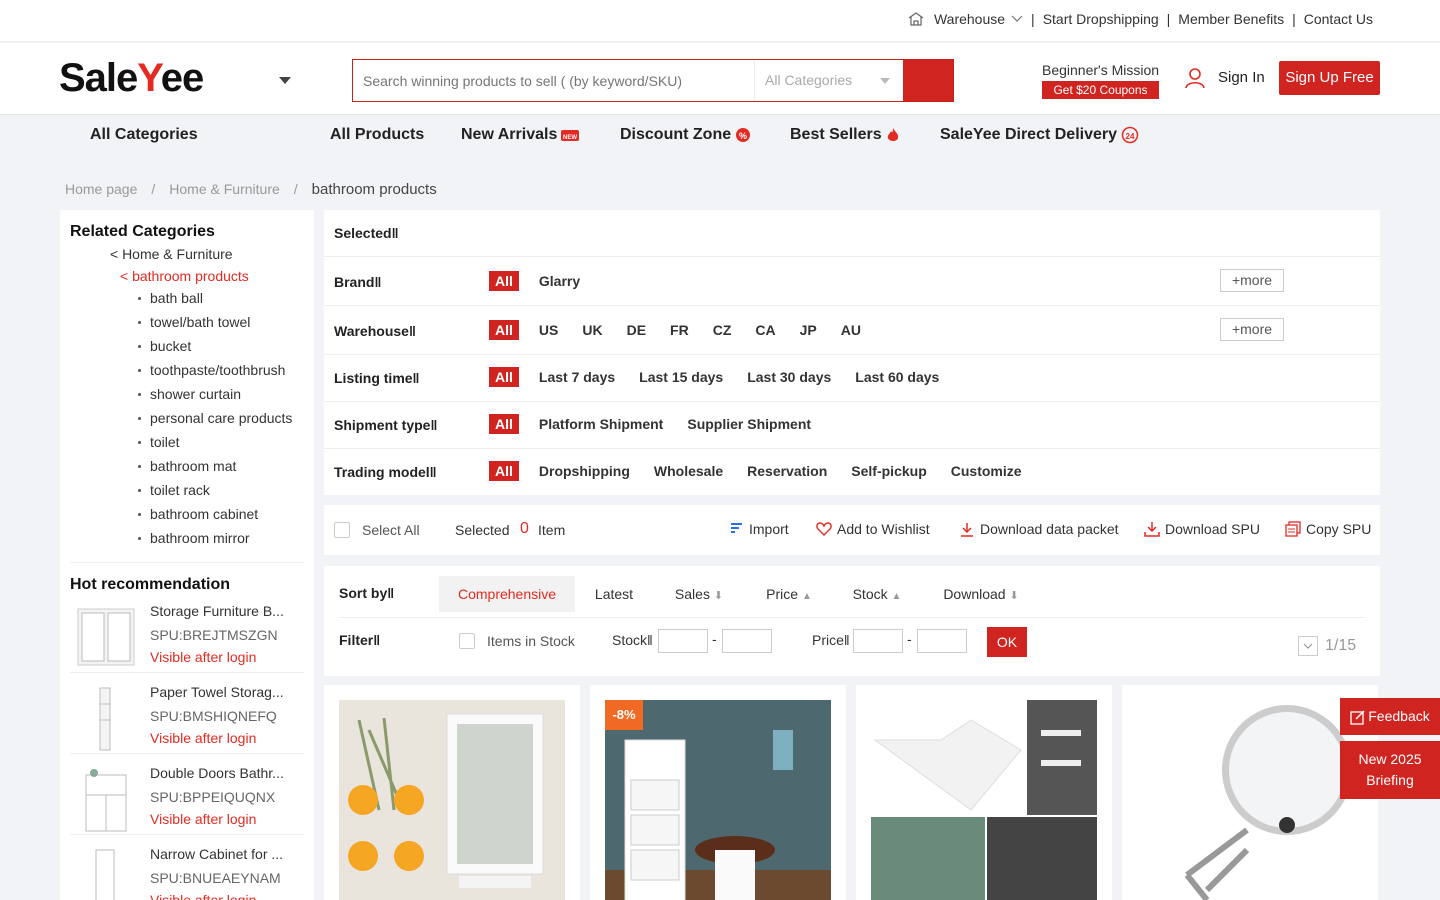 The image size is (1440, 900). What do you see at coordinates (636, 330) in the screenshot?
I see `filter-option: DE` at bounding box center [636, 330].